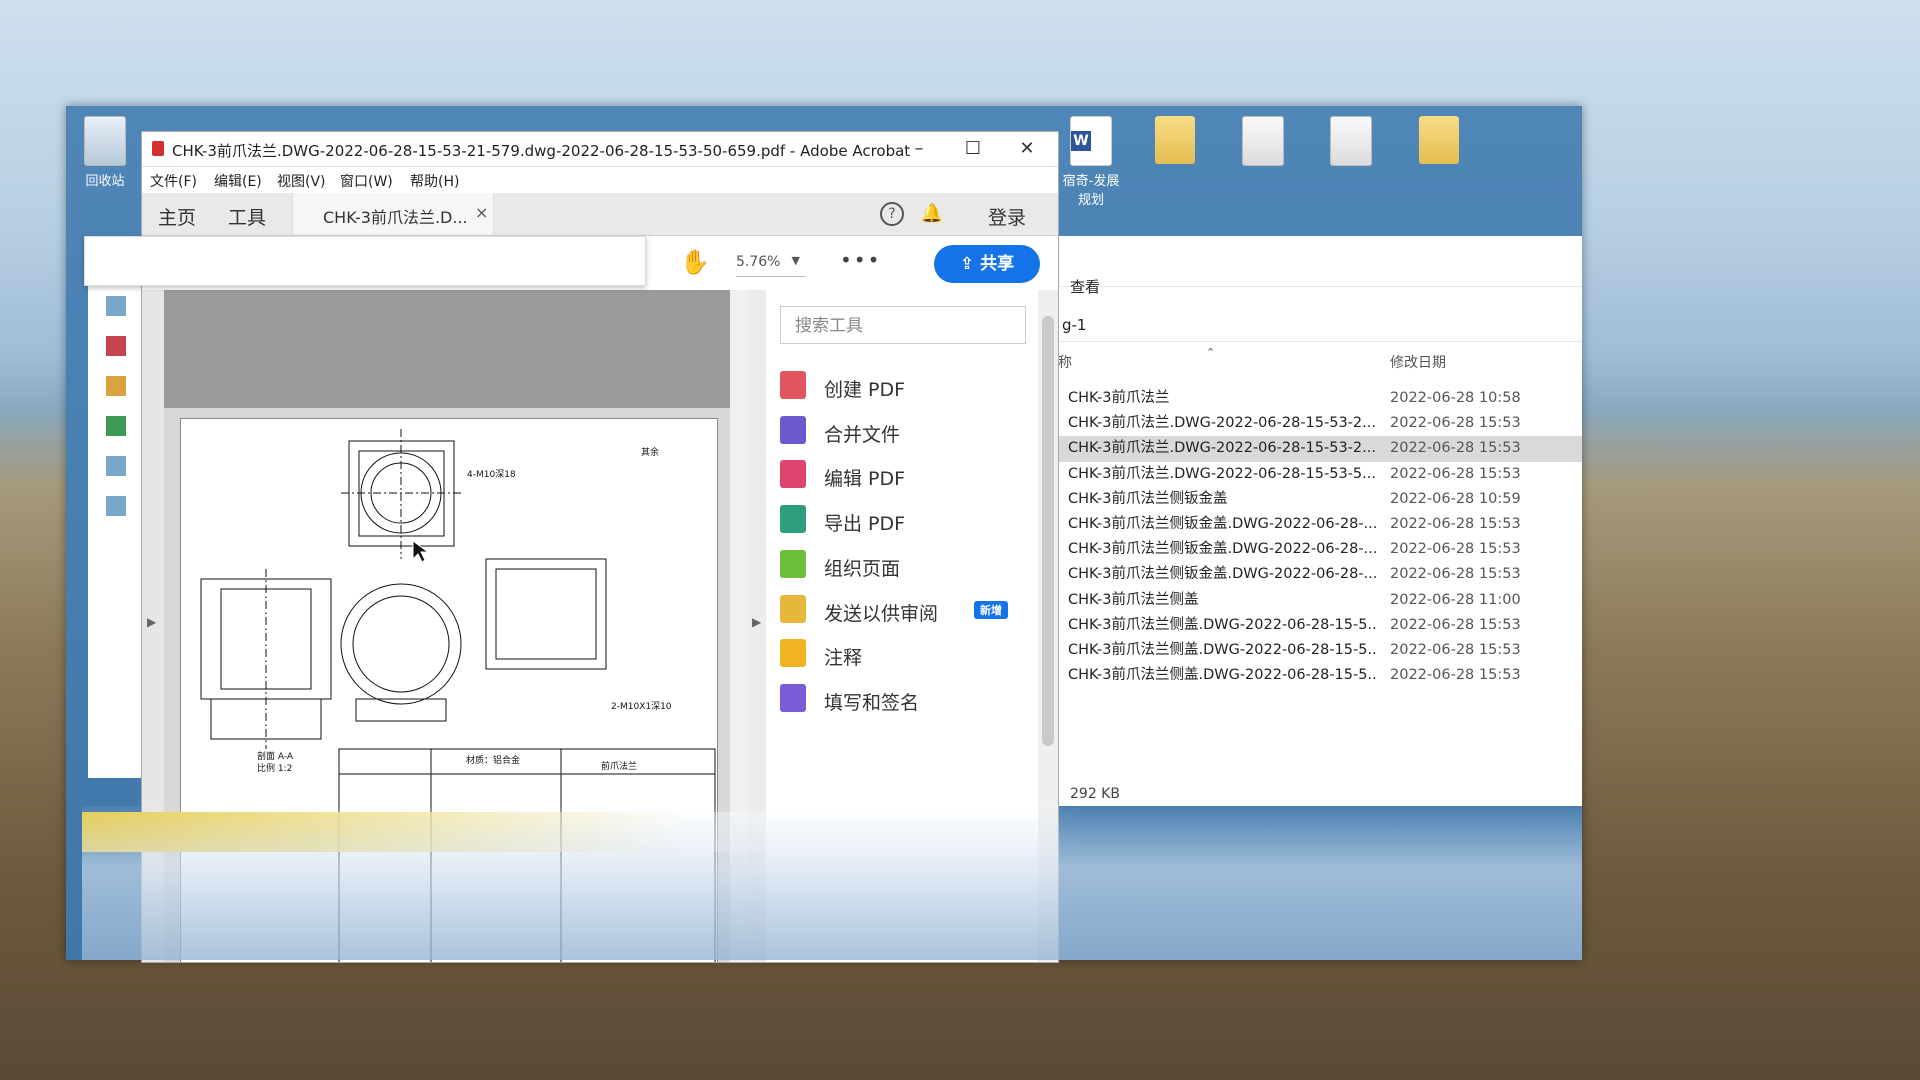 The height and width of the screenshot is (1080, 1920). What do you see at coordinates (900, 699) in the screenshot?
I see `tool-fill-sign: 填写和签名` at bounding box center [900, 699].